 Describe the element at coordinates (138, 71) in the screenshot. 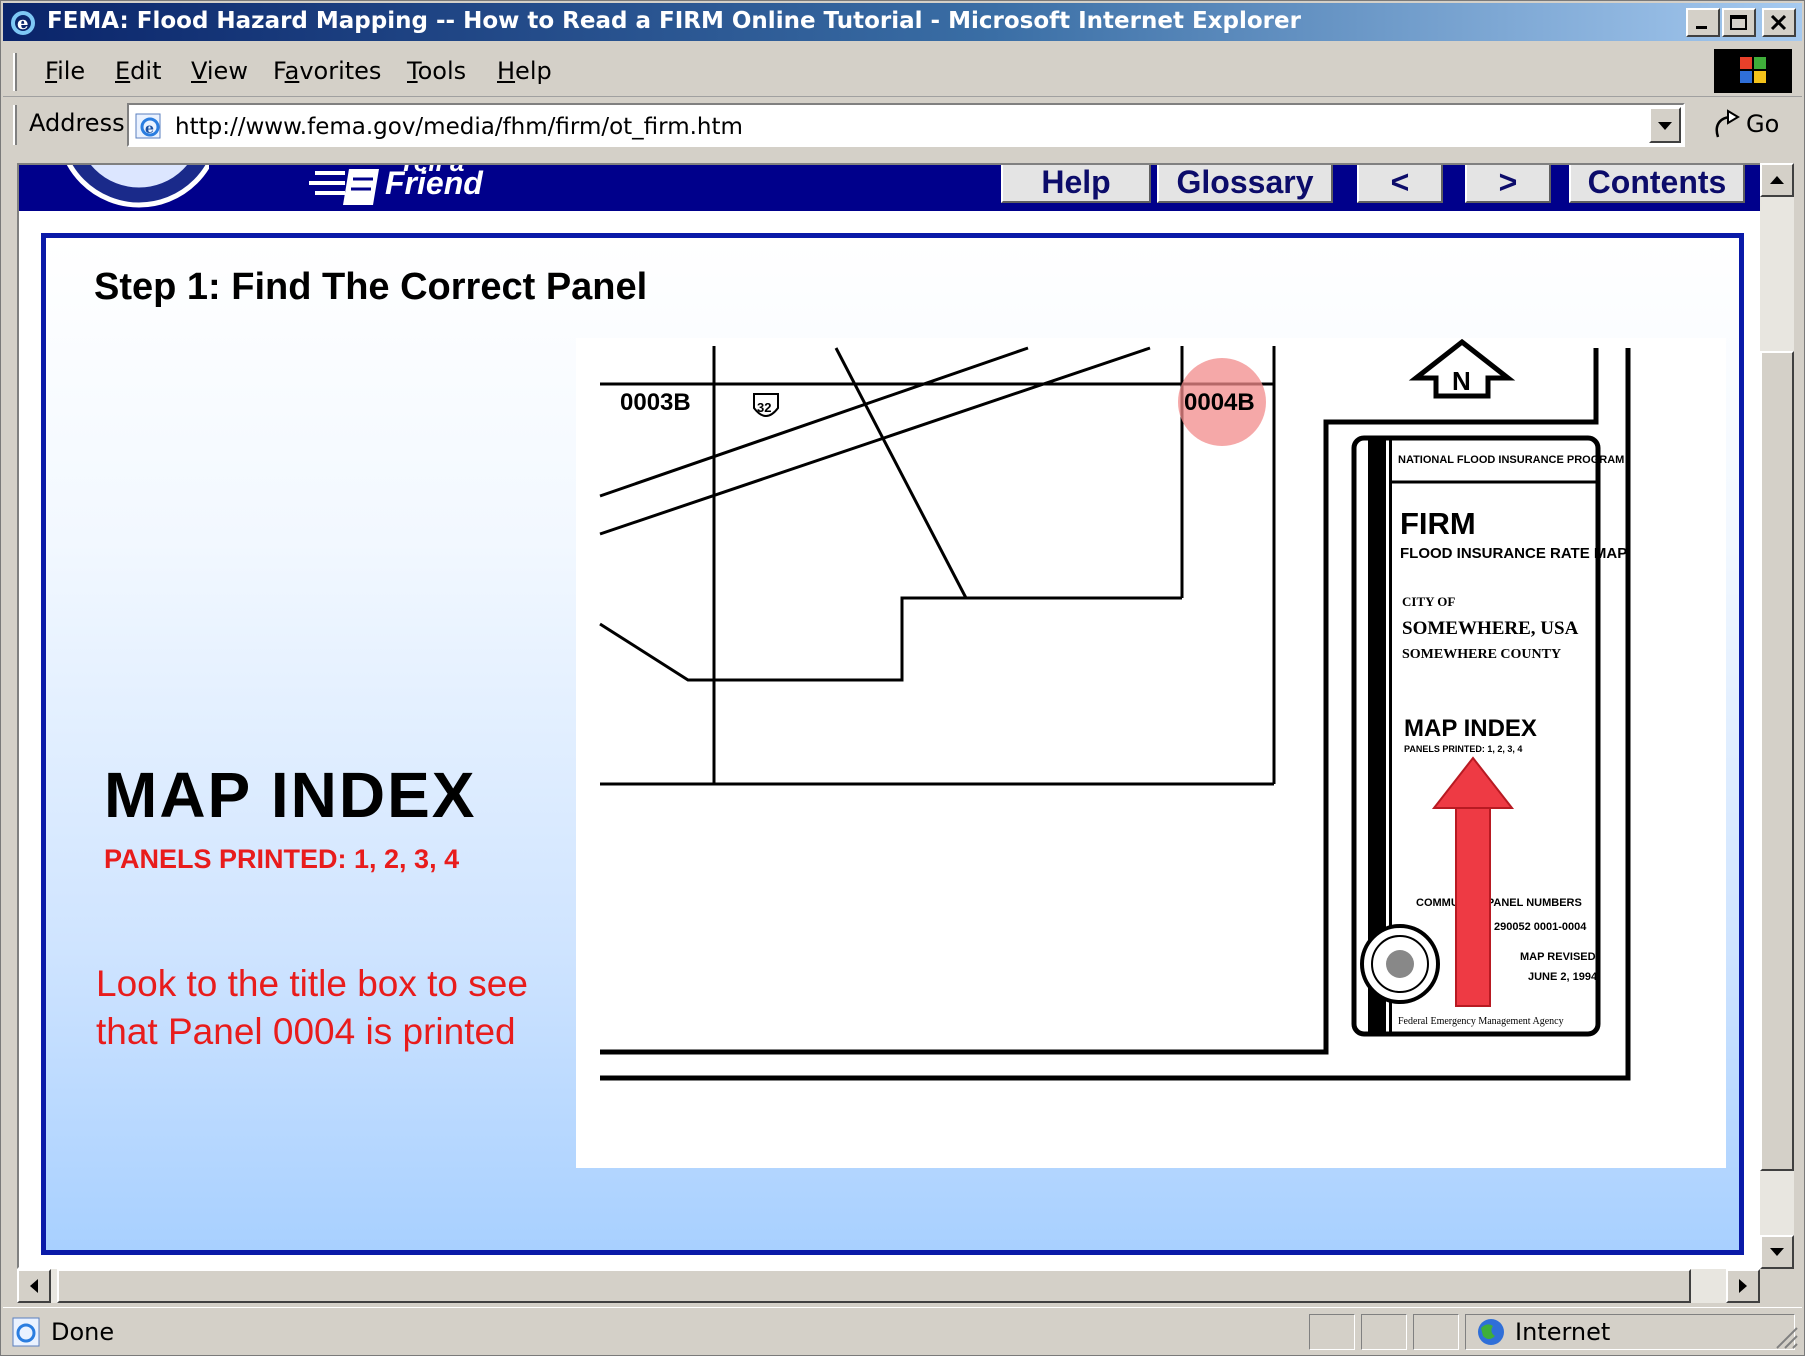

I see `menu-edit: Edit` at that location.